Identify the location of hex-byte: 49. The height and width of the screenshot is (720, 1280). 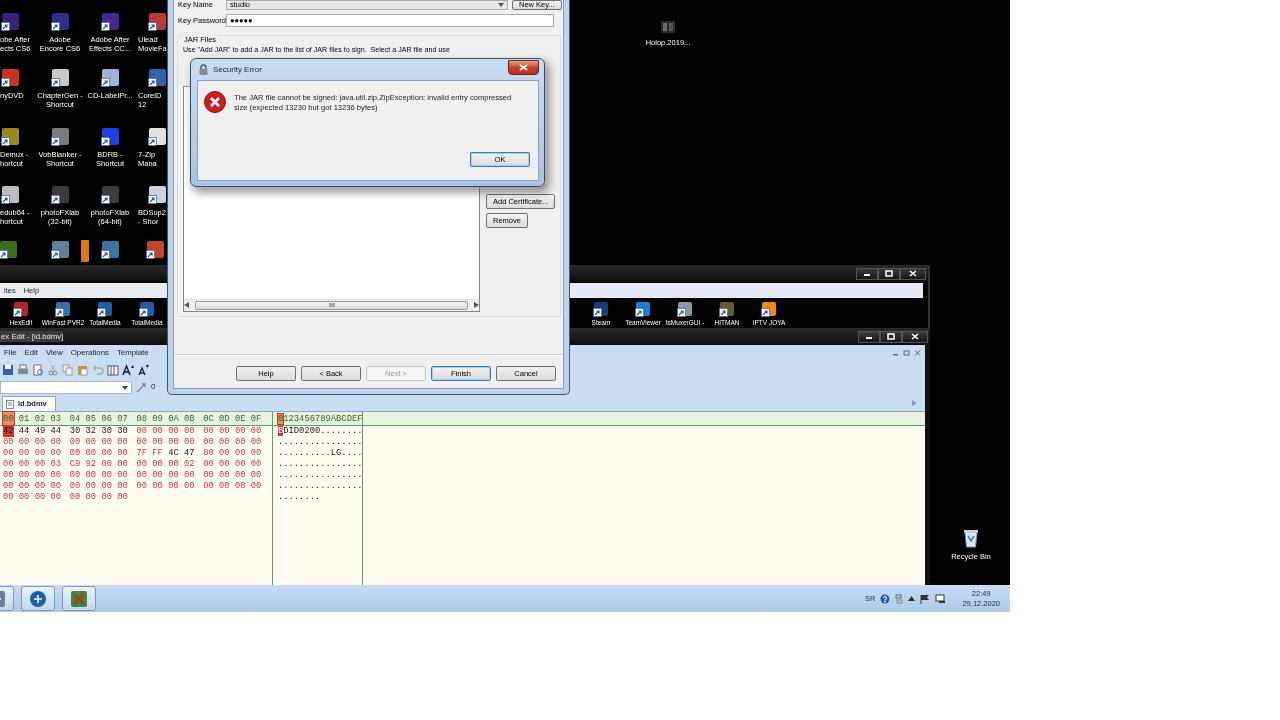
(40, 431).